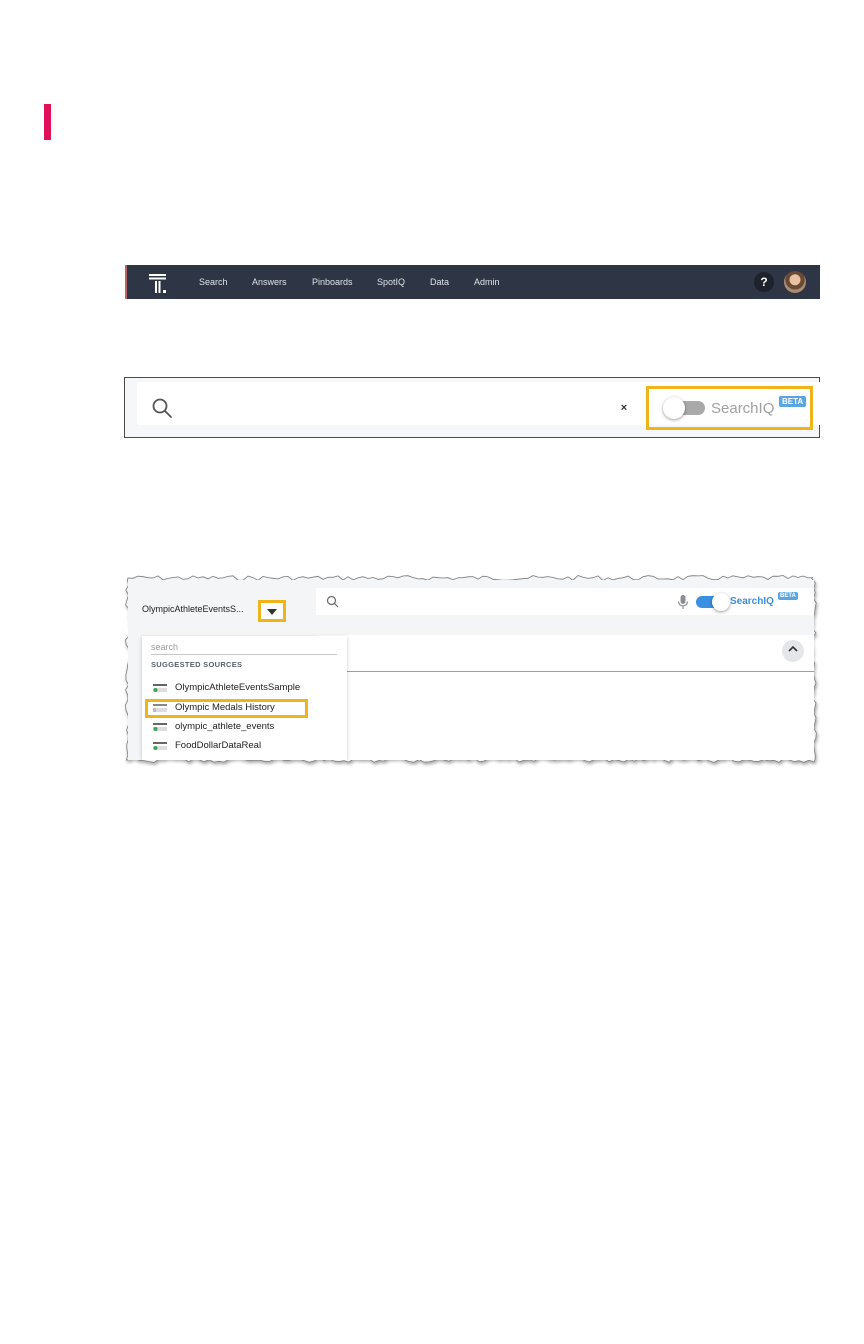 This screenshot has width=864, height=1344. I want to click on searchiq-toggle-highlight: SearchIQ BETA, so click(729, 408).